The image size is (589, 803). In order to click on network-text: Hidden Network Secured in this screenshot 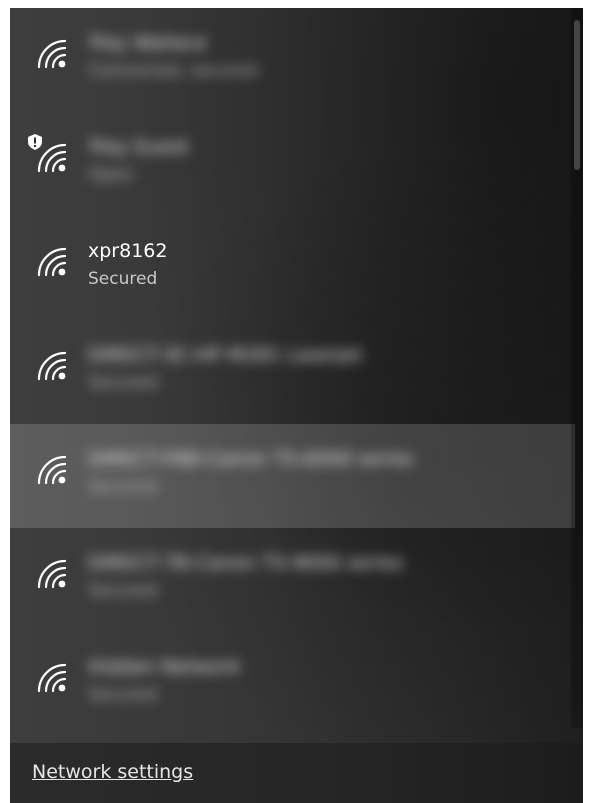, I will do `click(318, 681)`.